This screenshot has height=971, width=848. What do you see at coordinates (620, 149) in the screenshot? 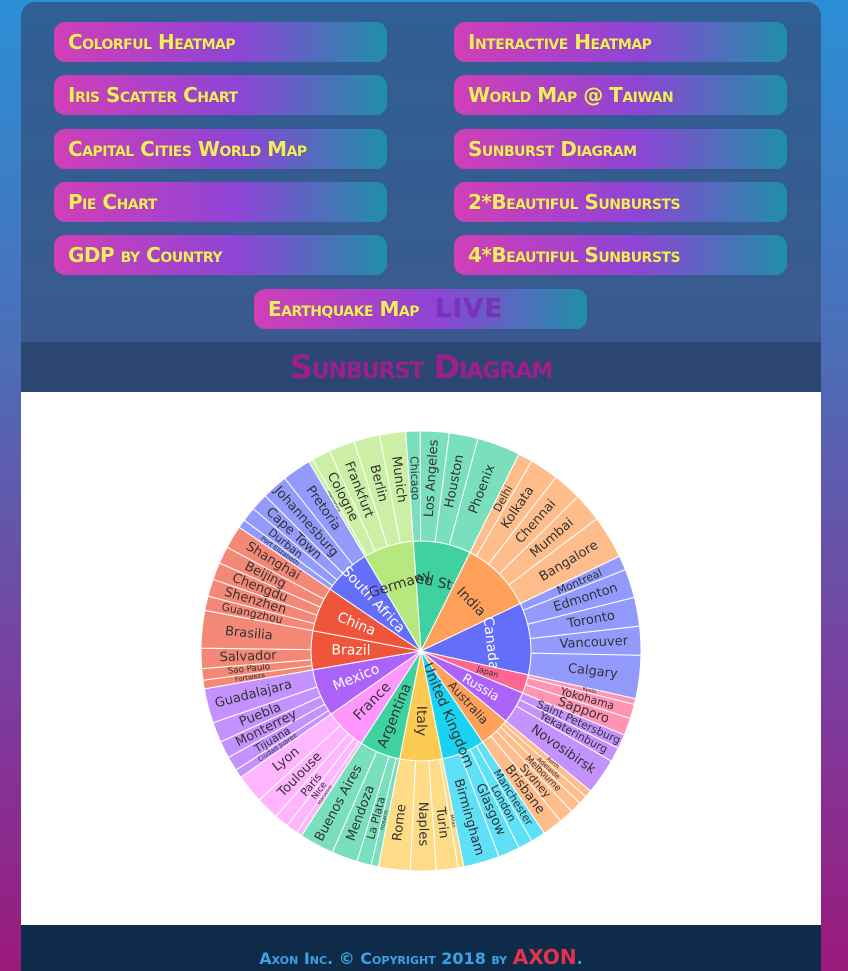
I see `nav-sunburst-diagram: Sunburst Diagram` at bounding box center [620, 149].